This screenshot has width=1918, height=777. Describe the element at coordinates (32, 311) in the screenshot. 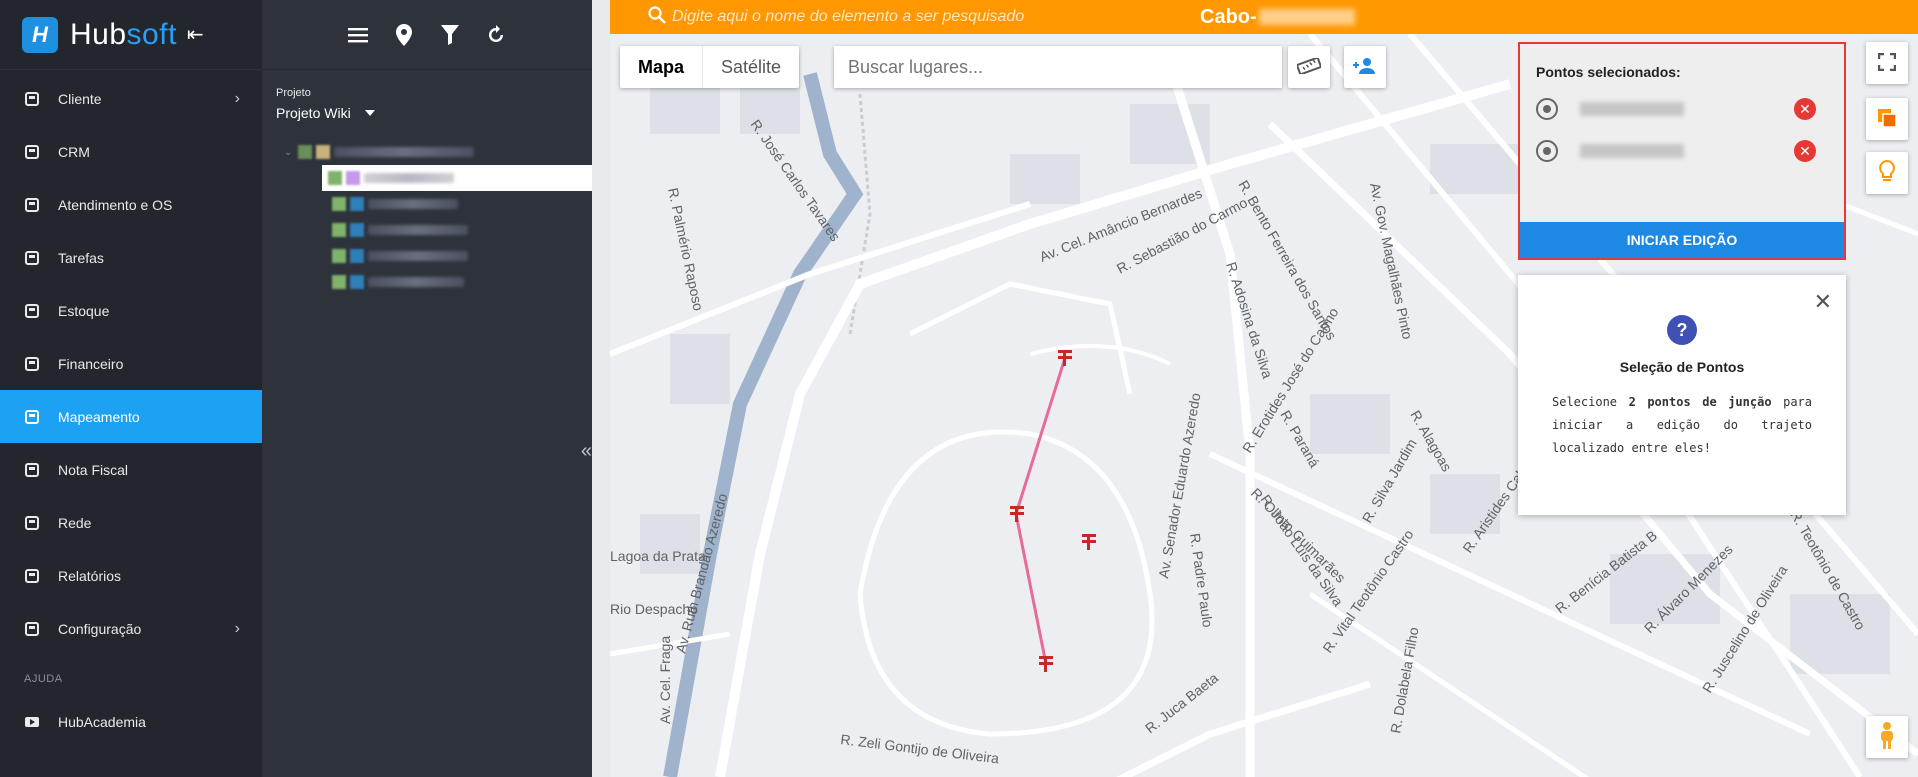

I see `box-icon` at that location.